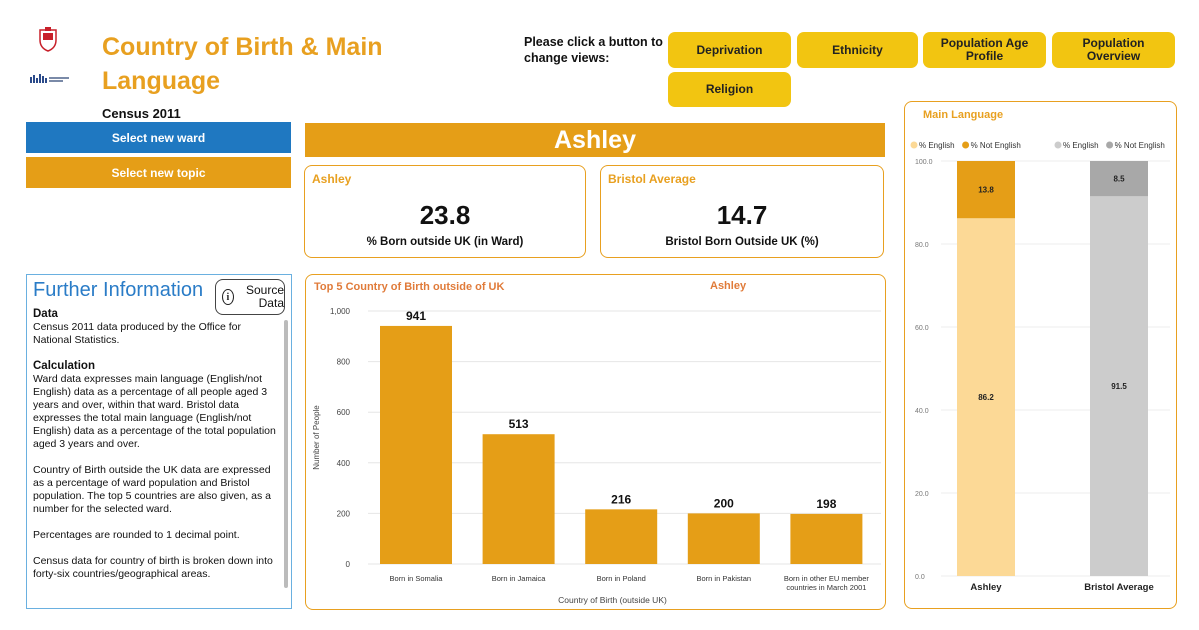 This screenshot has width=1199, height=630. I want to click on bar-value-label: 513, so click(519, 424).